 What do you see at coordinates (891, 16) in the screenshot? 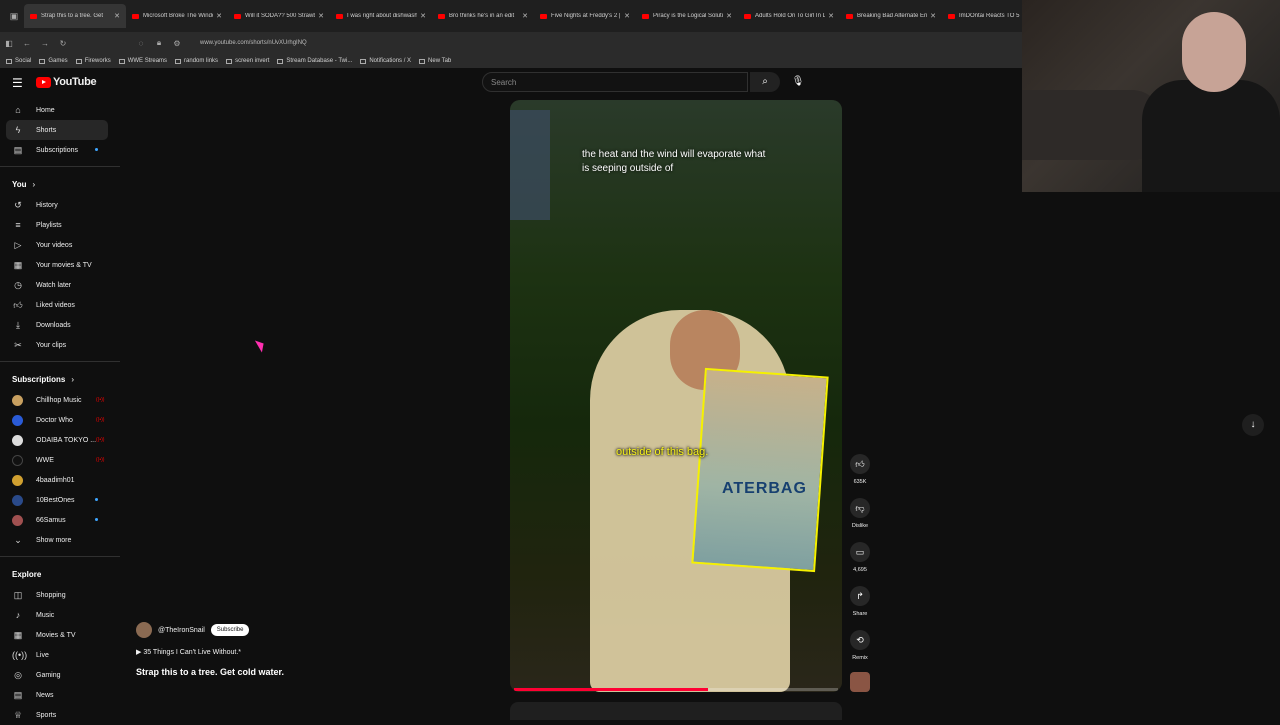
I see `browser-tab: Breaking Bad Alternate Endi ✕` at bounding box center [891, 16].